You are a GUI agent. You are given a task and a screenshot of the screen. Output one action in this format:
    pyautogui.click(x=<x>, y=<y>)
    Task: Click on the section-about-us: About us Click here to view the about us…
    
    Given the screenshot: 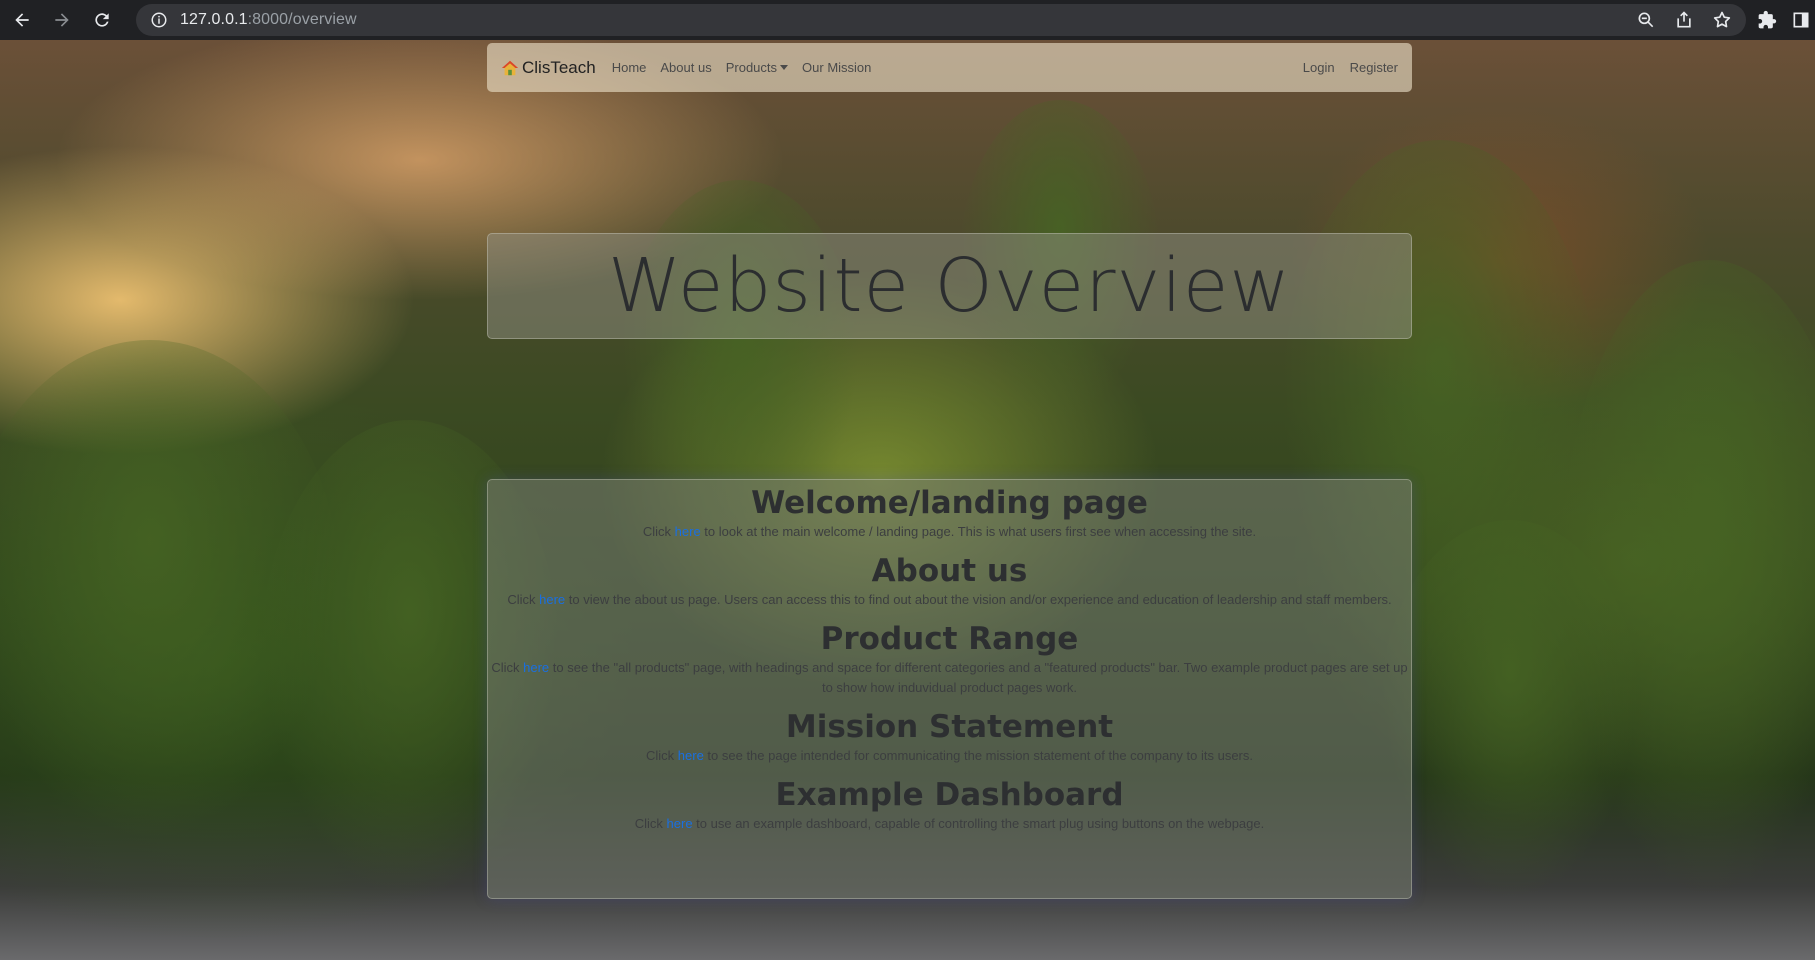 What is the action you would take?
    pyautogui.click(x=949, y=581)
    